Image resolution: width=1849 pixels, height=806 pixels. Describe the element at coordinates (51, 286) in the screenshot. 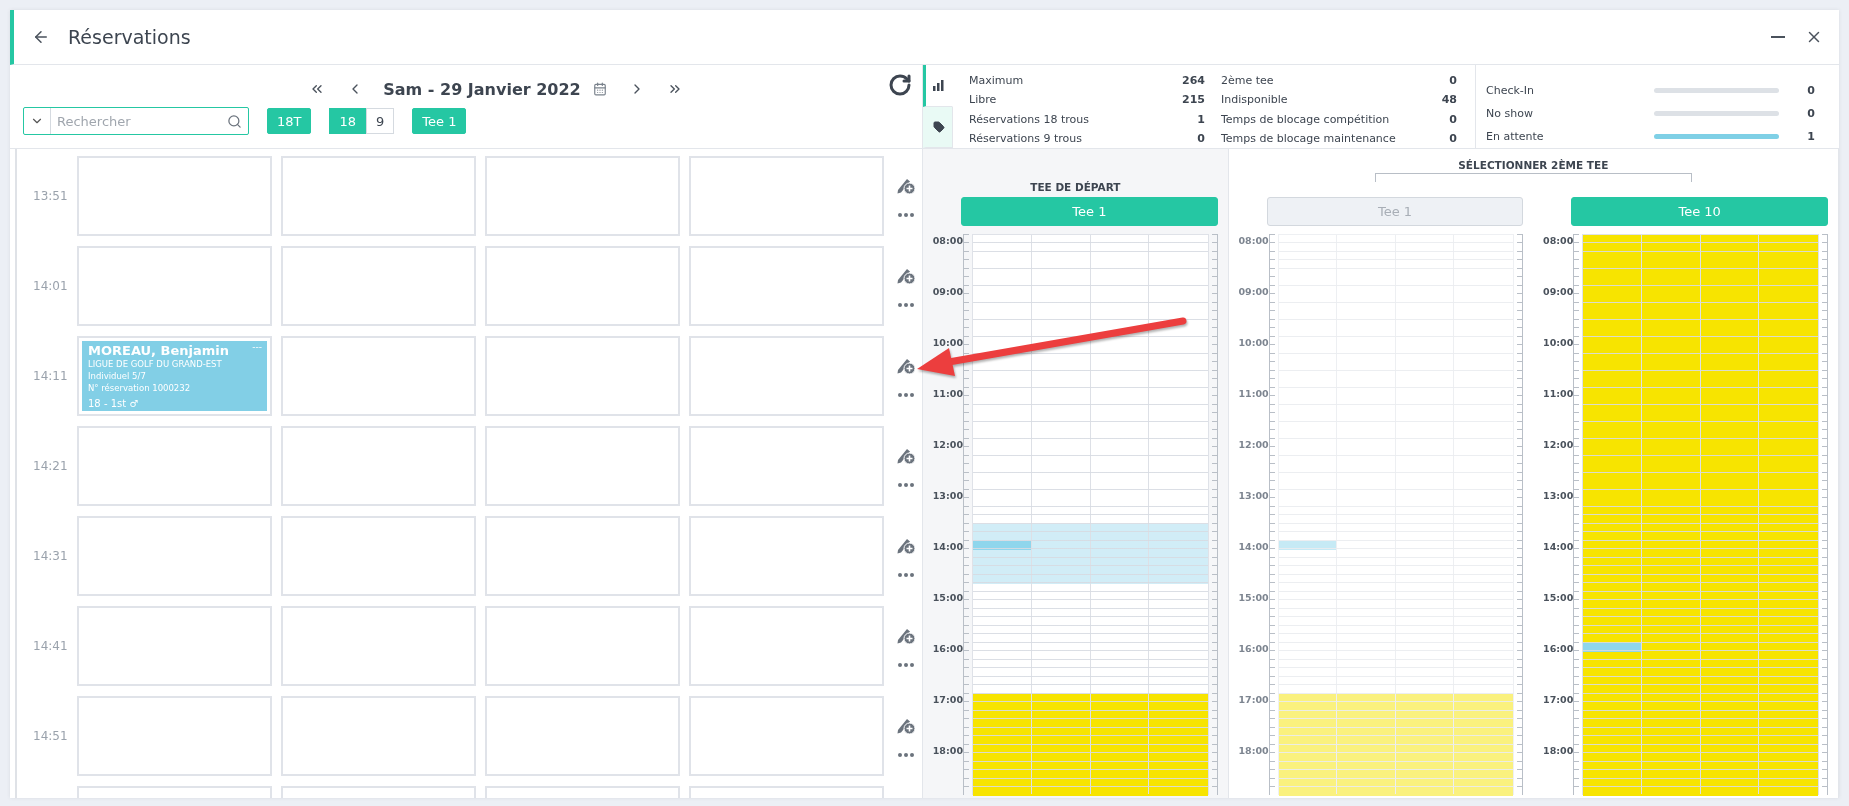

I see `slot-time: 14:01` at that location.